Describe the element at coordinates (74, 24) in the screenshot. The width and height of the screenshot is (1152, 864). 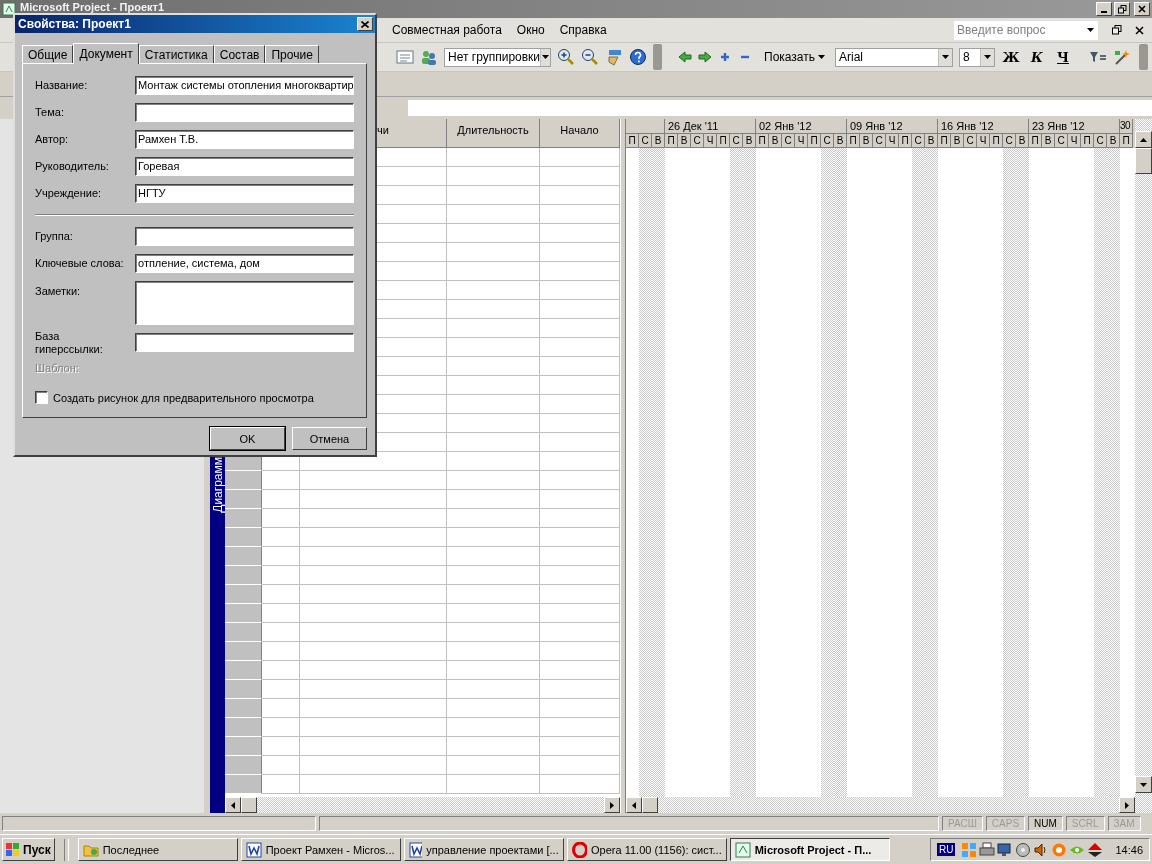
I see `dialog-title: Свойства: Проект1` at that location.